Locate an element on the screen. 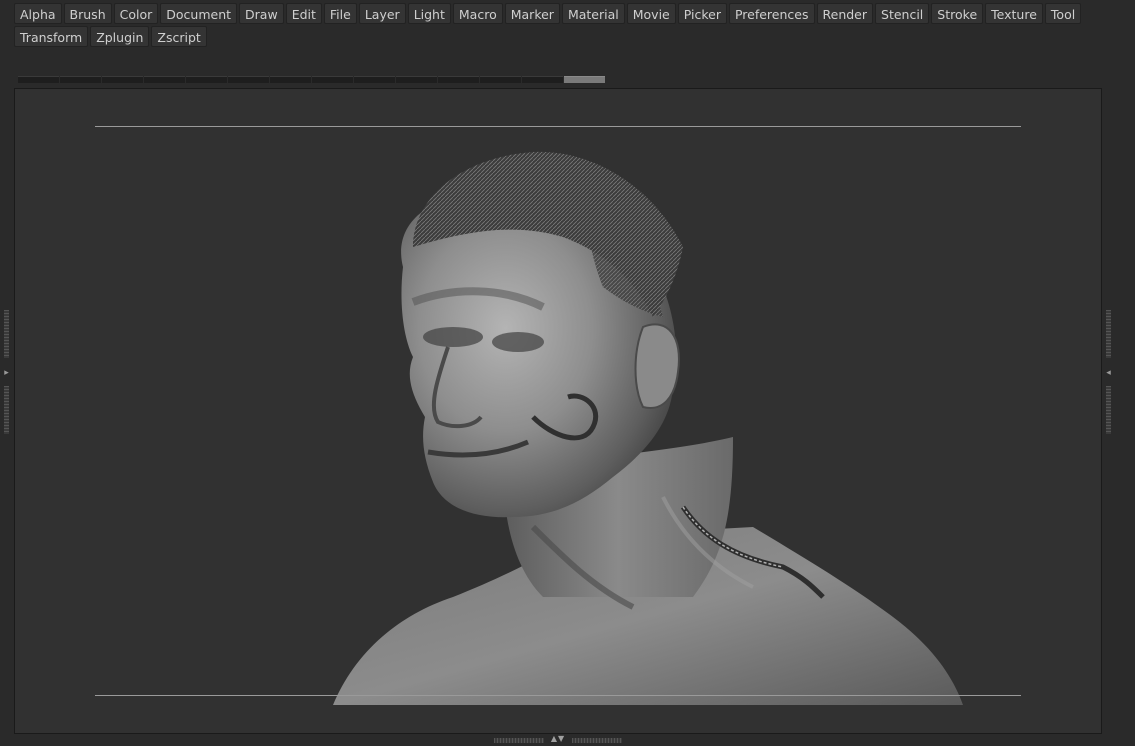  menu-zscript: Zscript is located at coordinates (179, 36).